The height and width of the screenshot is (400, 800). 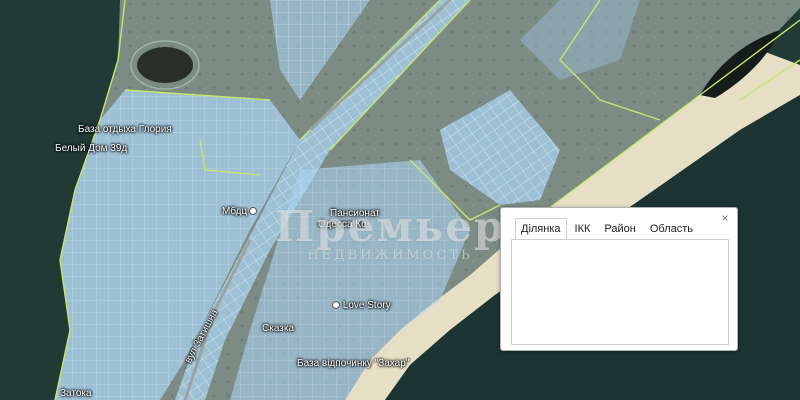 I want to click on label-love-story: Love Story, so click(x=360, y=305).